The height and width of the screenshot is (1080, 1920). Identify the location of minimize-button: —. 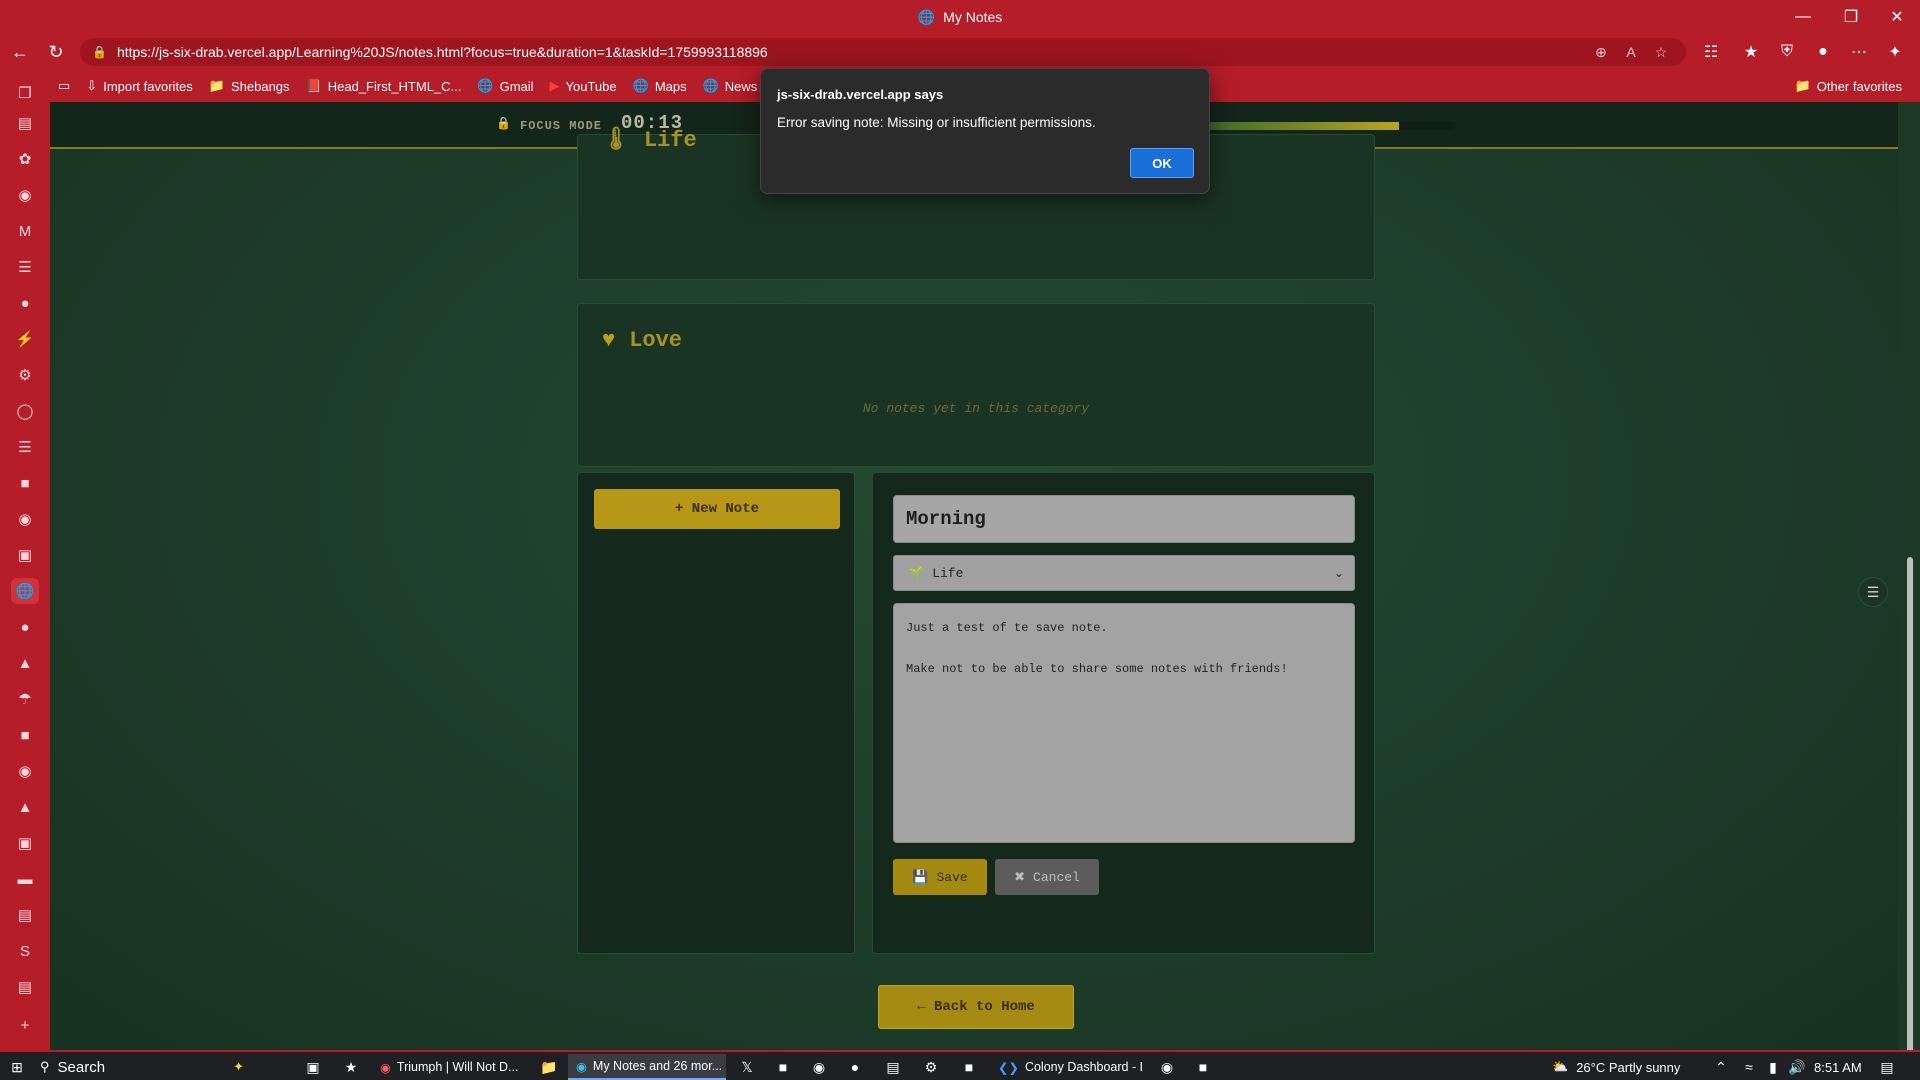
(1803, 17).